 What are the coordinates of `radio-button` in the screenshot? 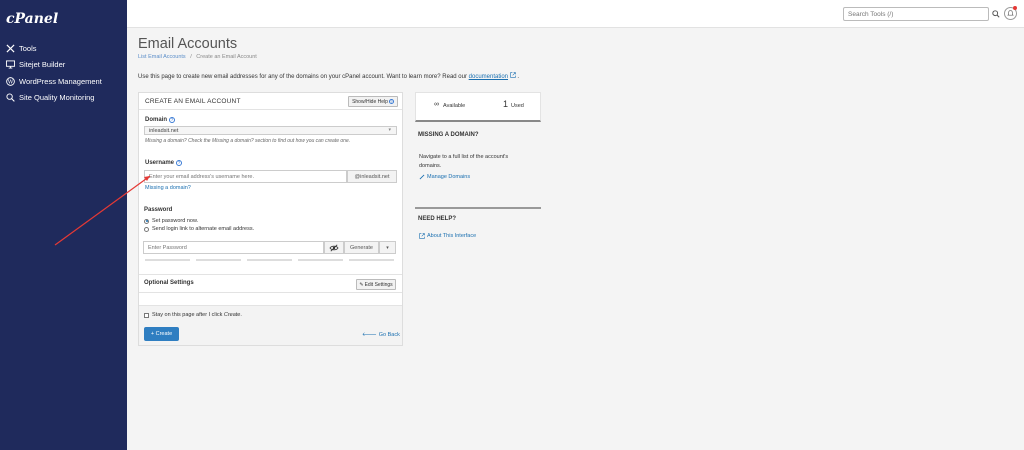 It's located at (146, 229).